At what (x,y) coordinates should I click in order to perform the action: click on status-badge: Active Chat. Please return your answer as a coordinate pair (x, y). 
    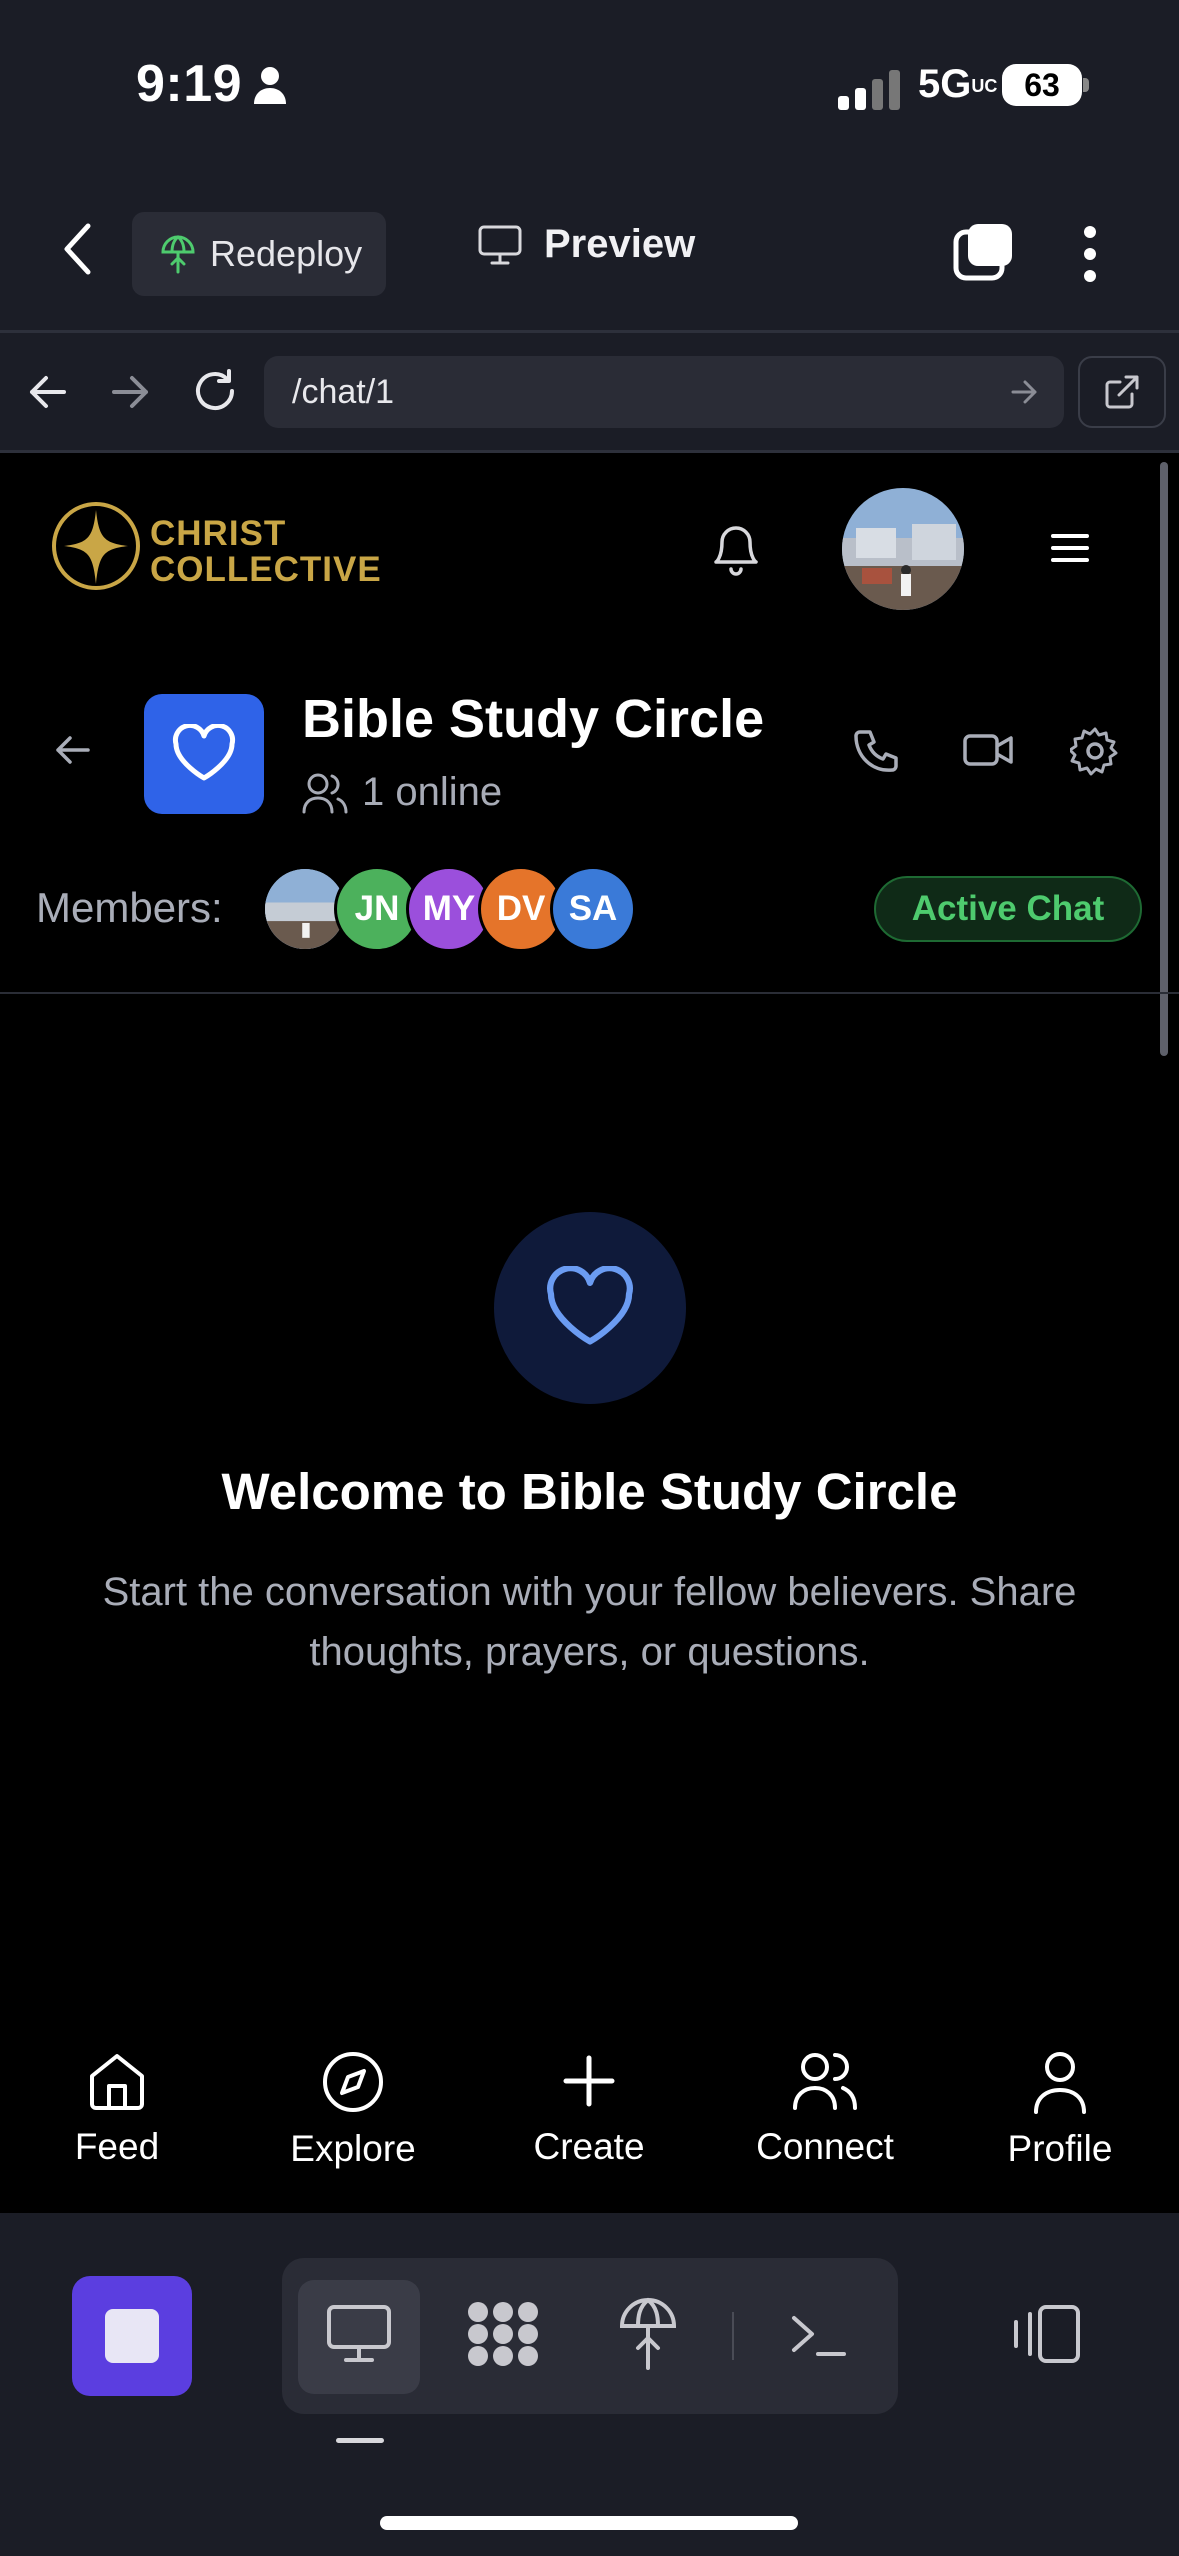
    Looking at the image, I should click on (1008, 909).